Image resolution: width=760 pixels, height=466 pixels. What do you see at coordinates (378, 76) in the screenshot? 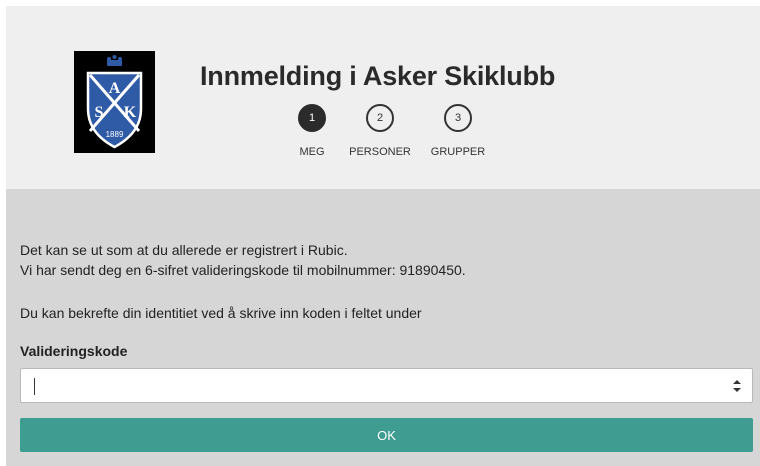
I see `page-title: Innmelding i Asker Skiklubb` at bounding box center [378, 76].